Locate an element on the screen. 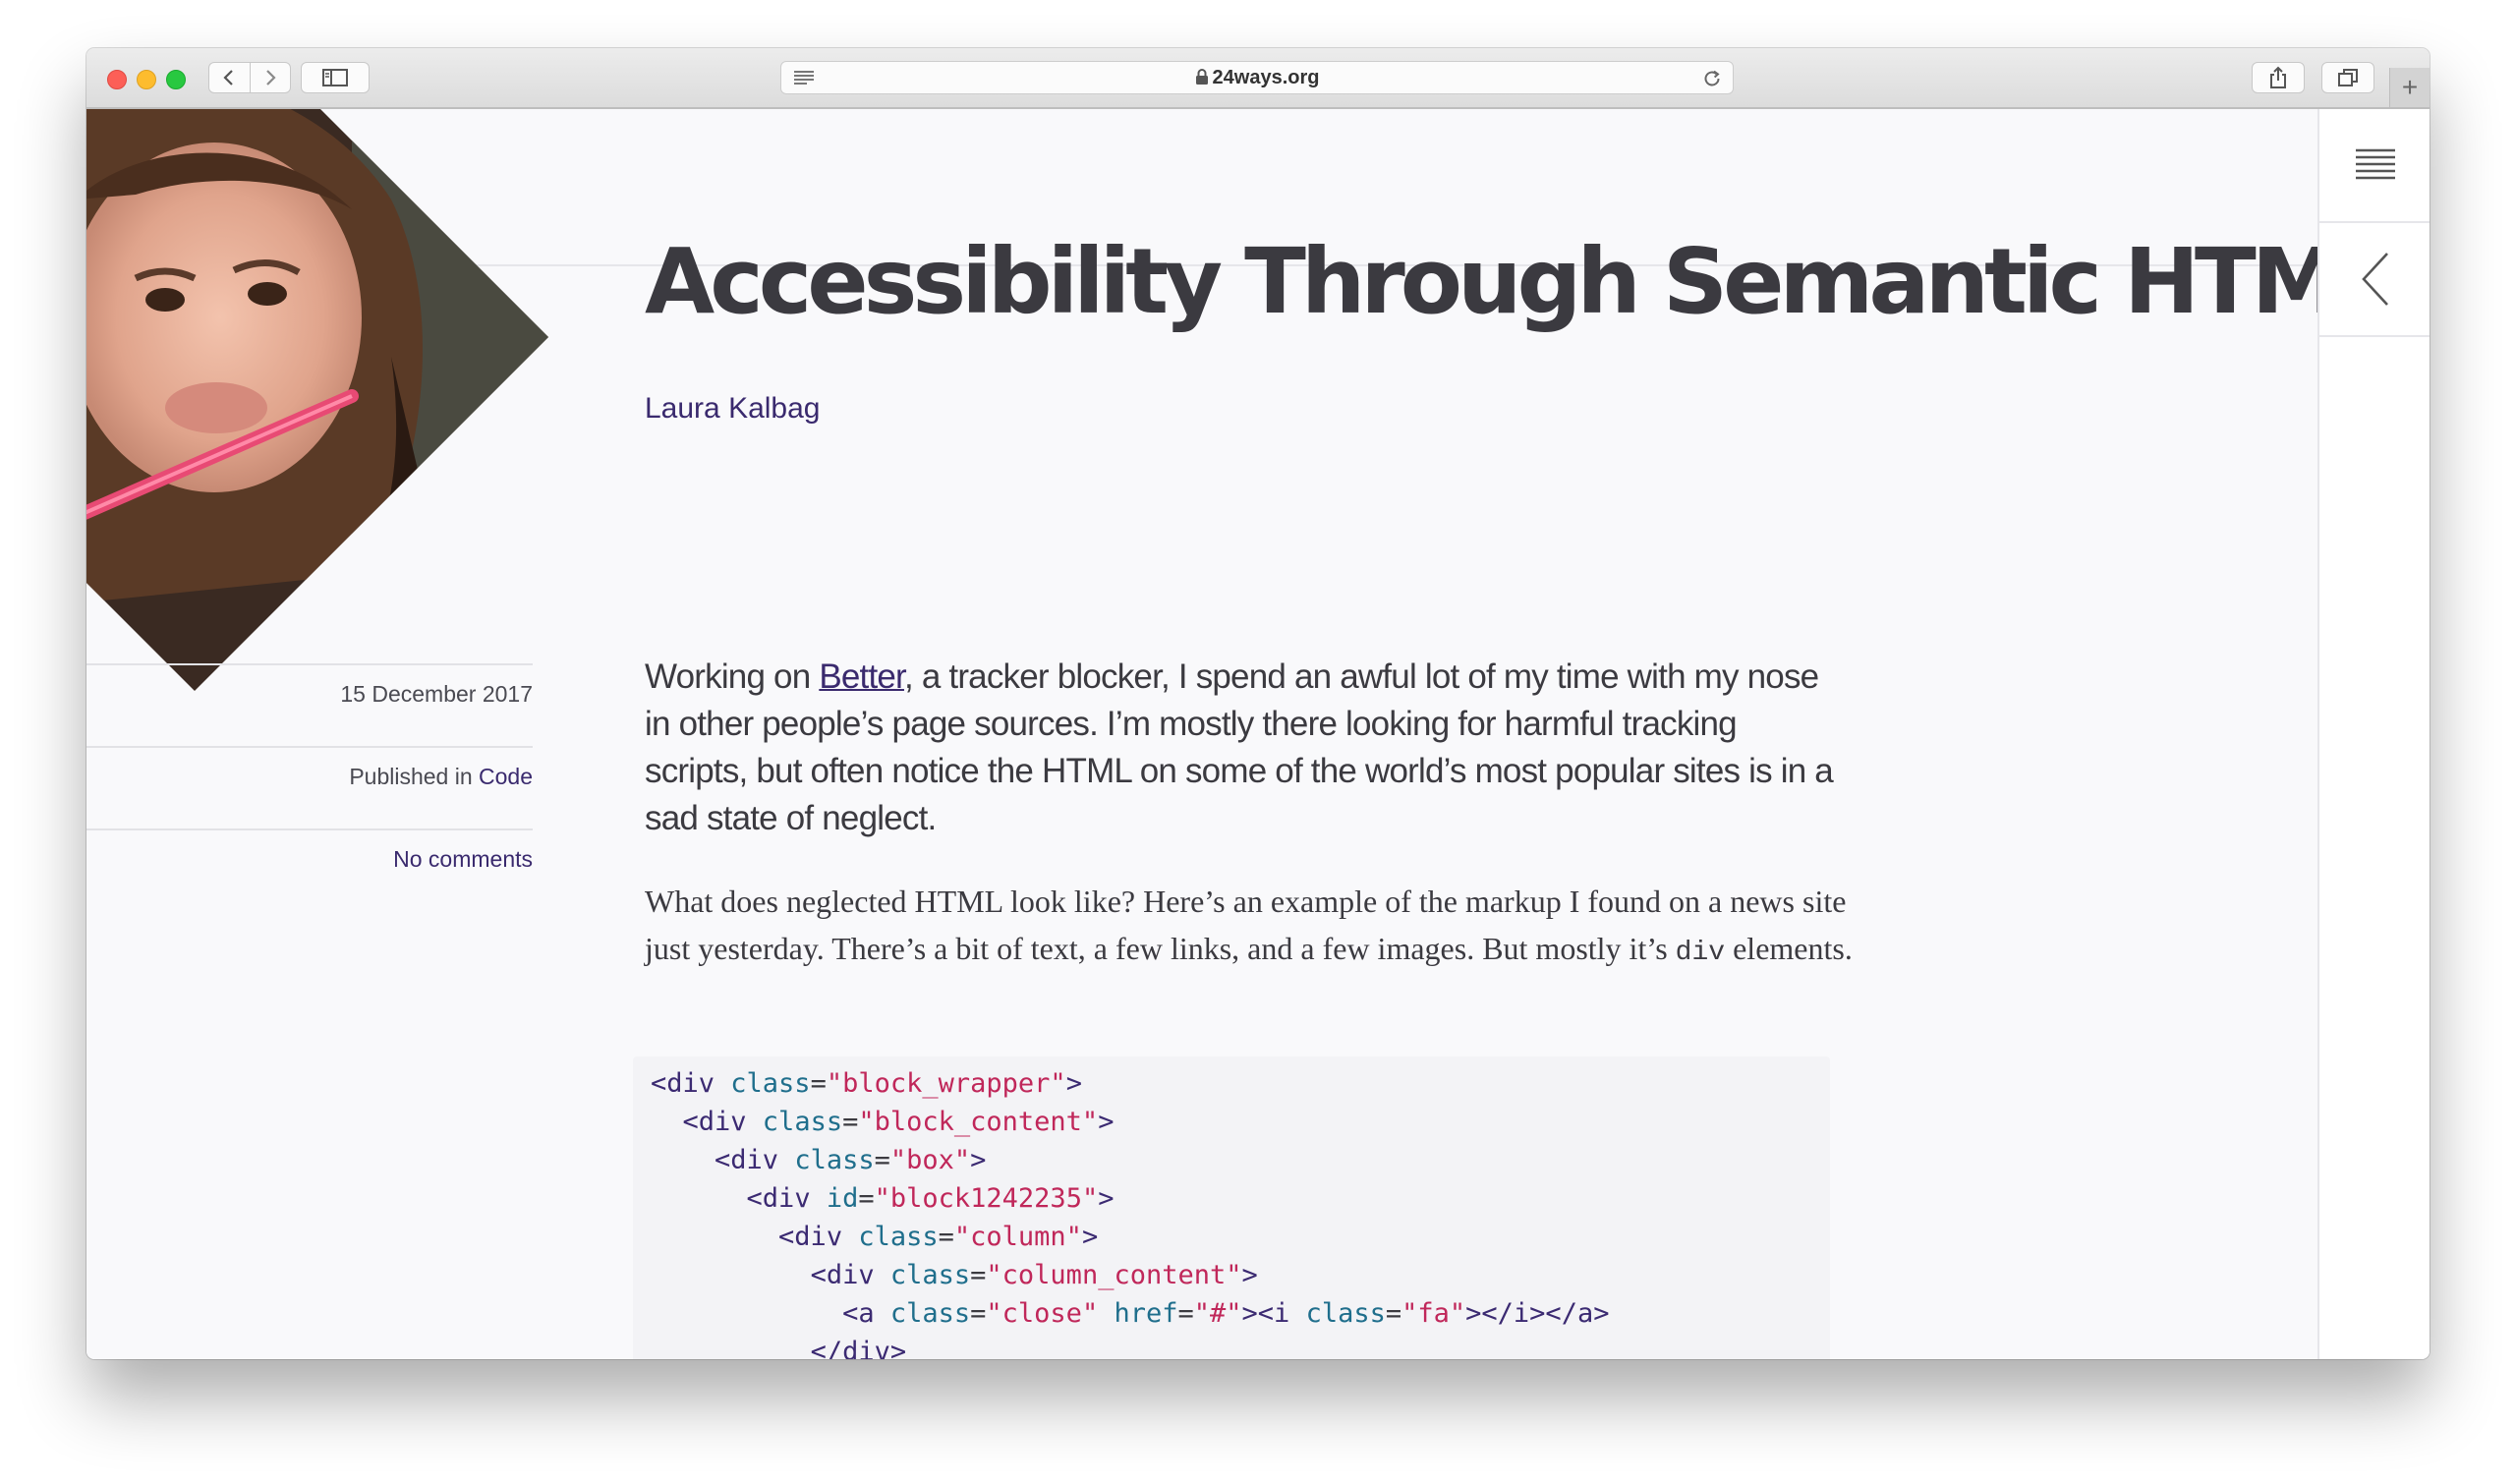  code-line: <div class="block_content"> is located at coordinates (883, 1122).